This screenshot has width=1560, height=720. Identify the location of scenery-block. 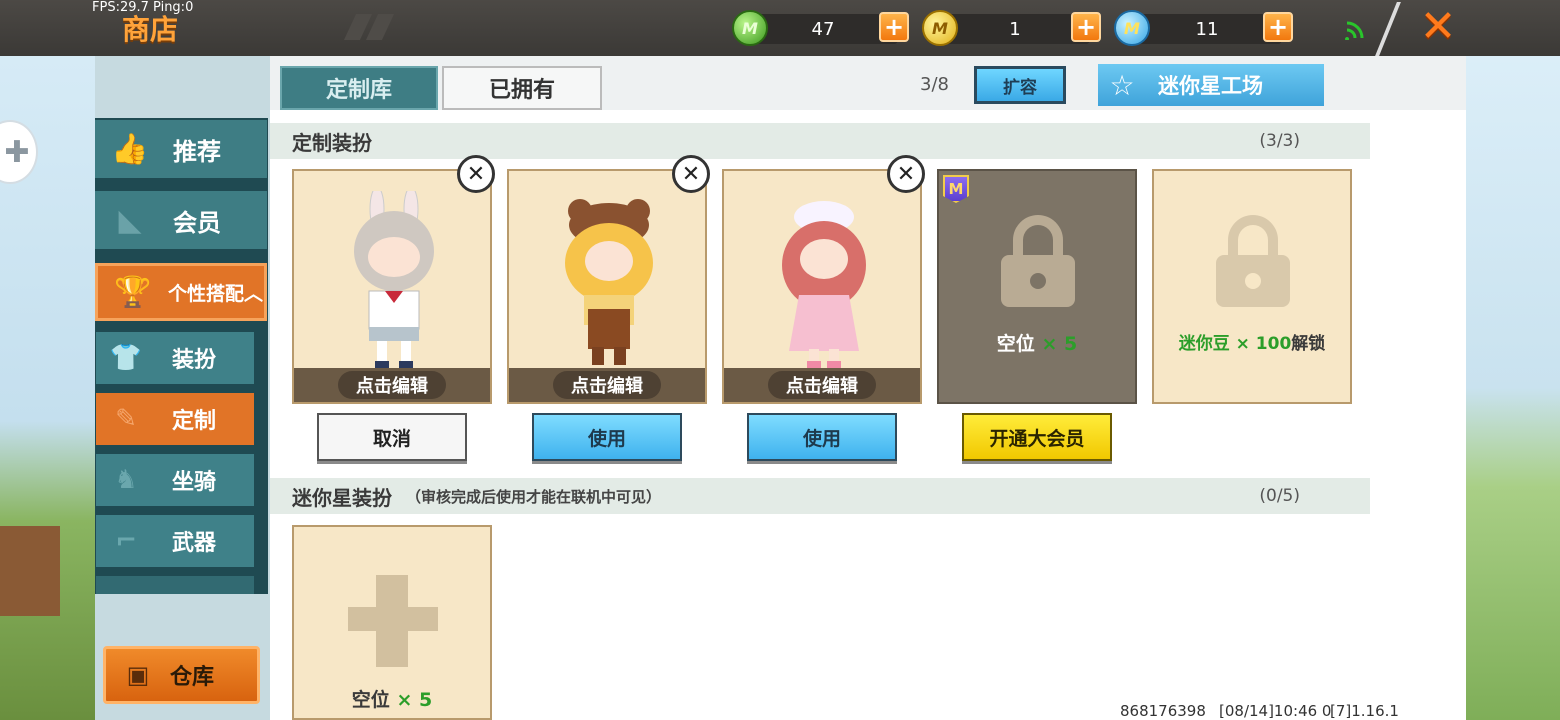
(30, 571).